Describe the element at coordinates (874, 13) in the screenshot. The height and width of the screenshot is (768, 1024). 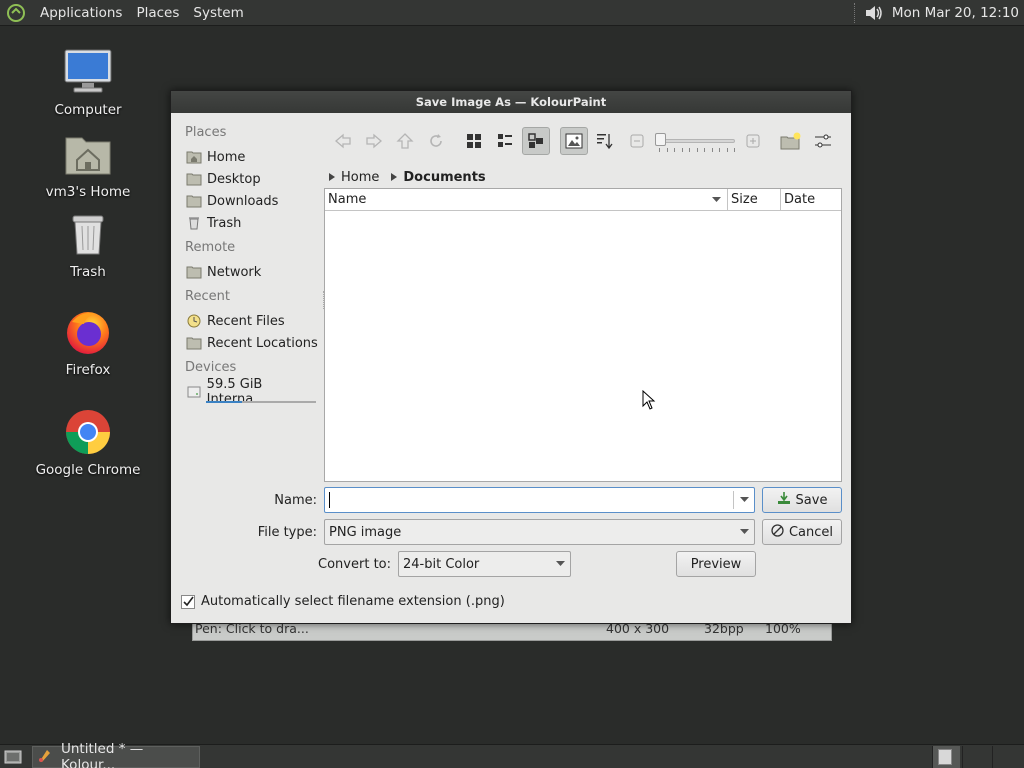
I see `volume-icon` at that location.